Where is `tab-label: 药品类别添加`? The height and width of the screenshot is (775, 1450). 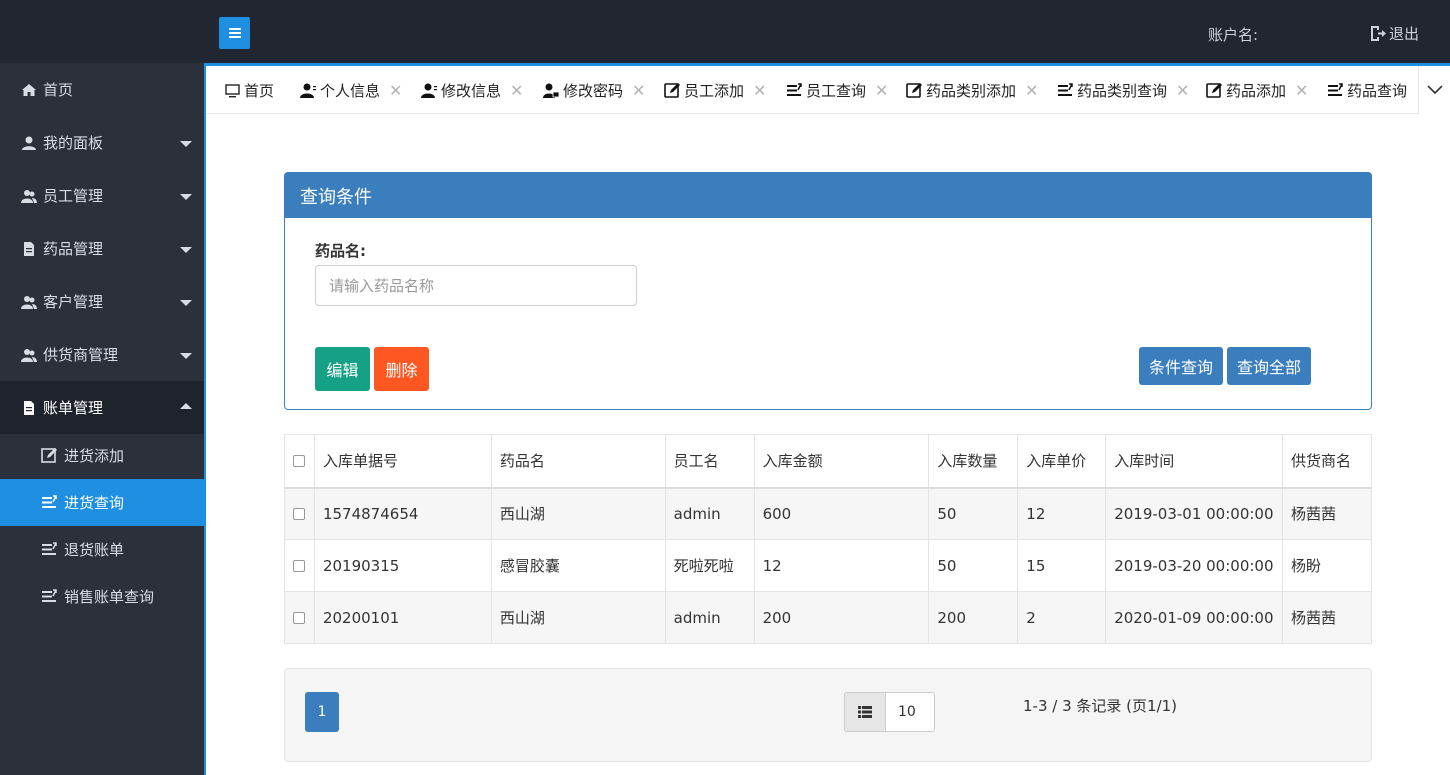
tab-label: 药品类别添加 is located at coordinates (971, 90).